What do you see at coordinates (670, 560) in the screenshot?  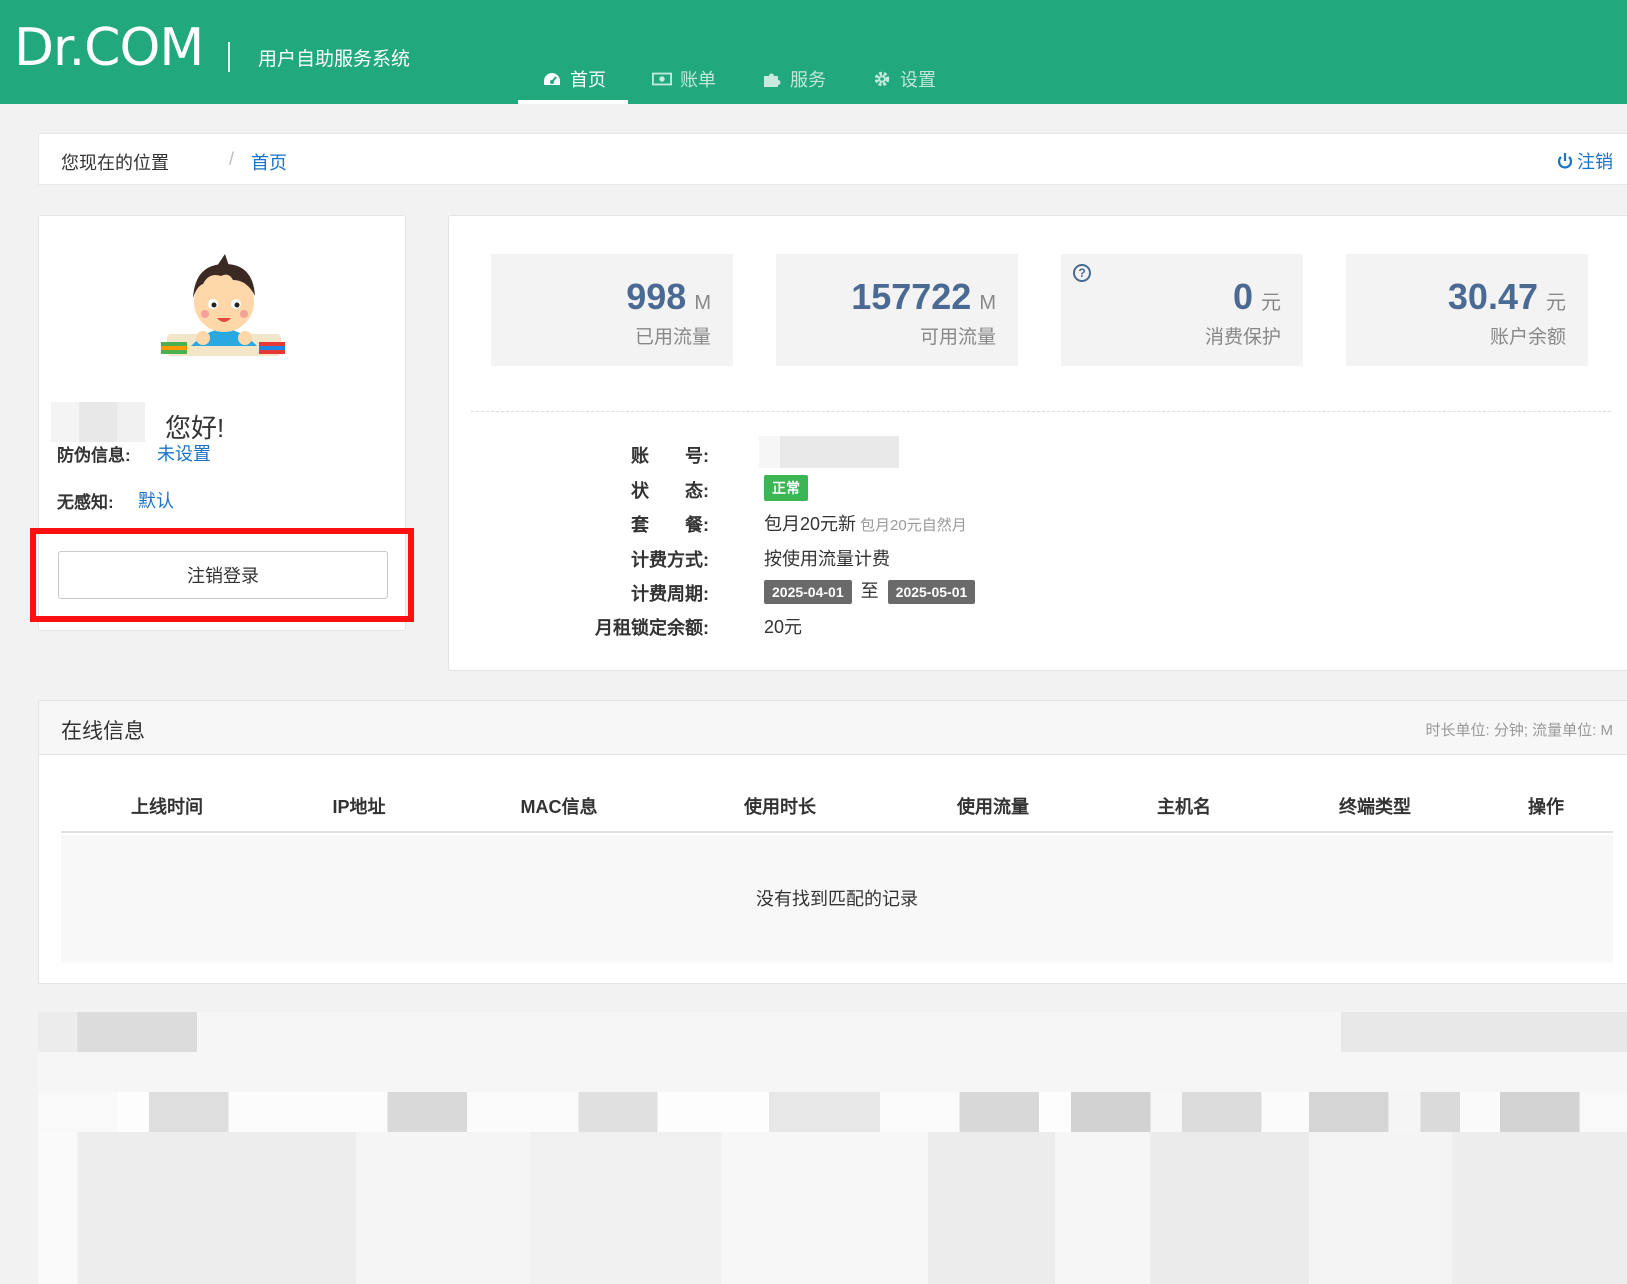 I see `billing-label: 计费方式:` at bounding box center [670, 560].